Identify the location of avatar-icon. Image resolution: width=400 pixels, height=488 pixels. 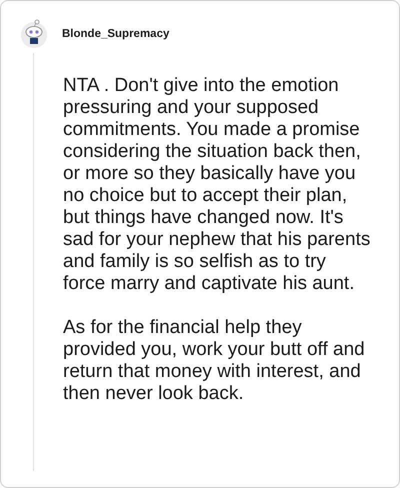
(34, 34).